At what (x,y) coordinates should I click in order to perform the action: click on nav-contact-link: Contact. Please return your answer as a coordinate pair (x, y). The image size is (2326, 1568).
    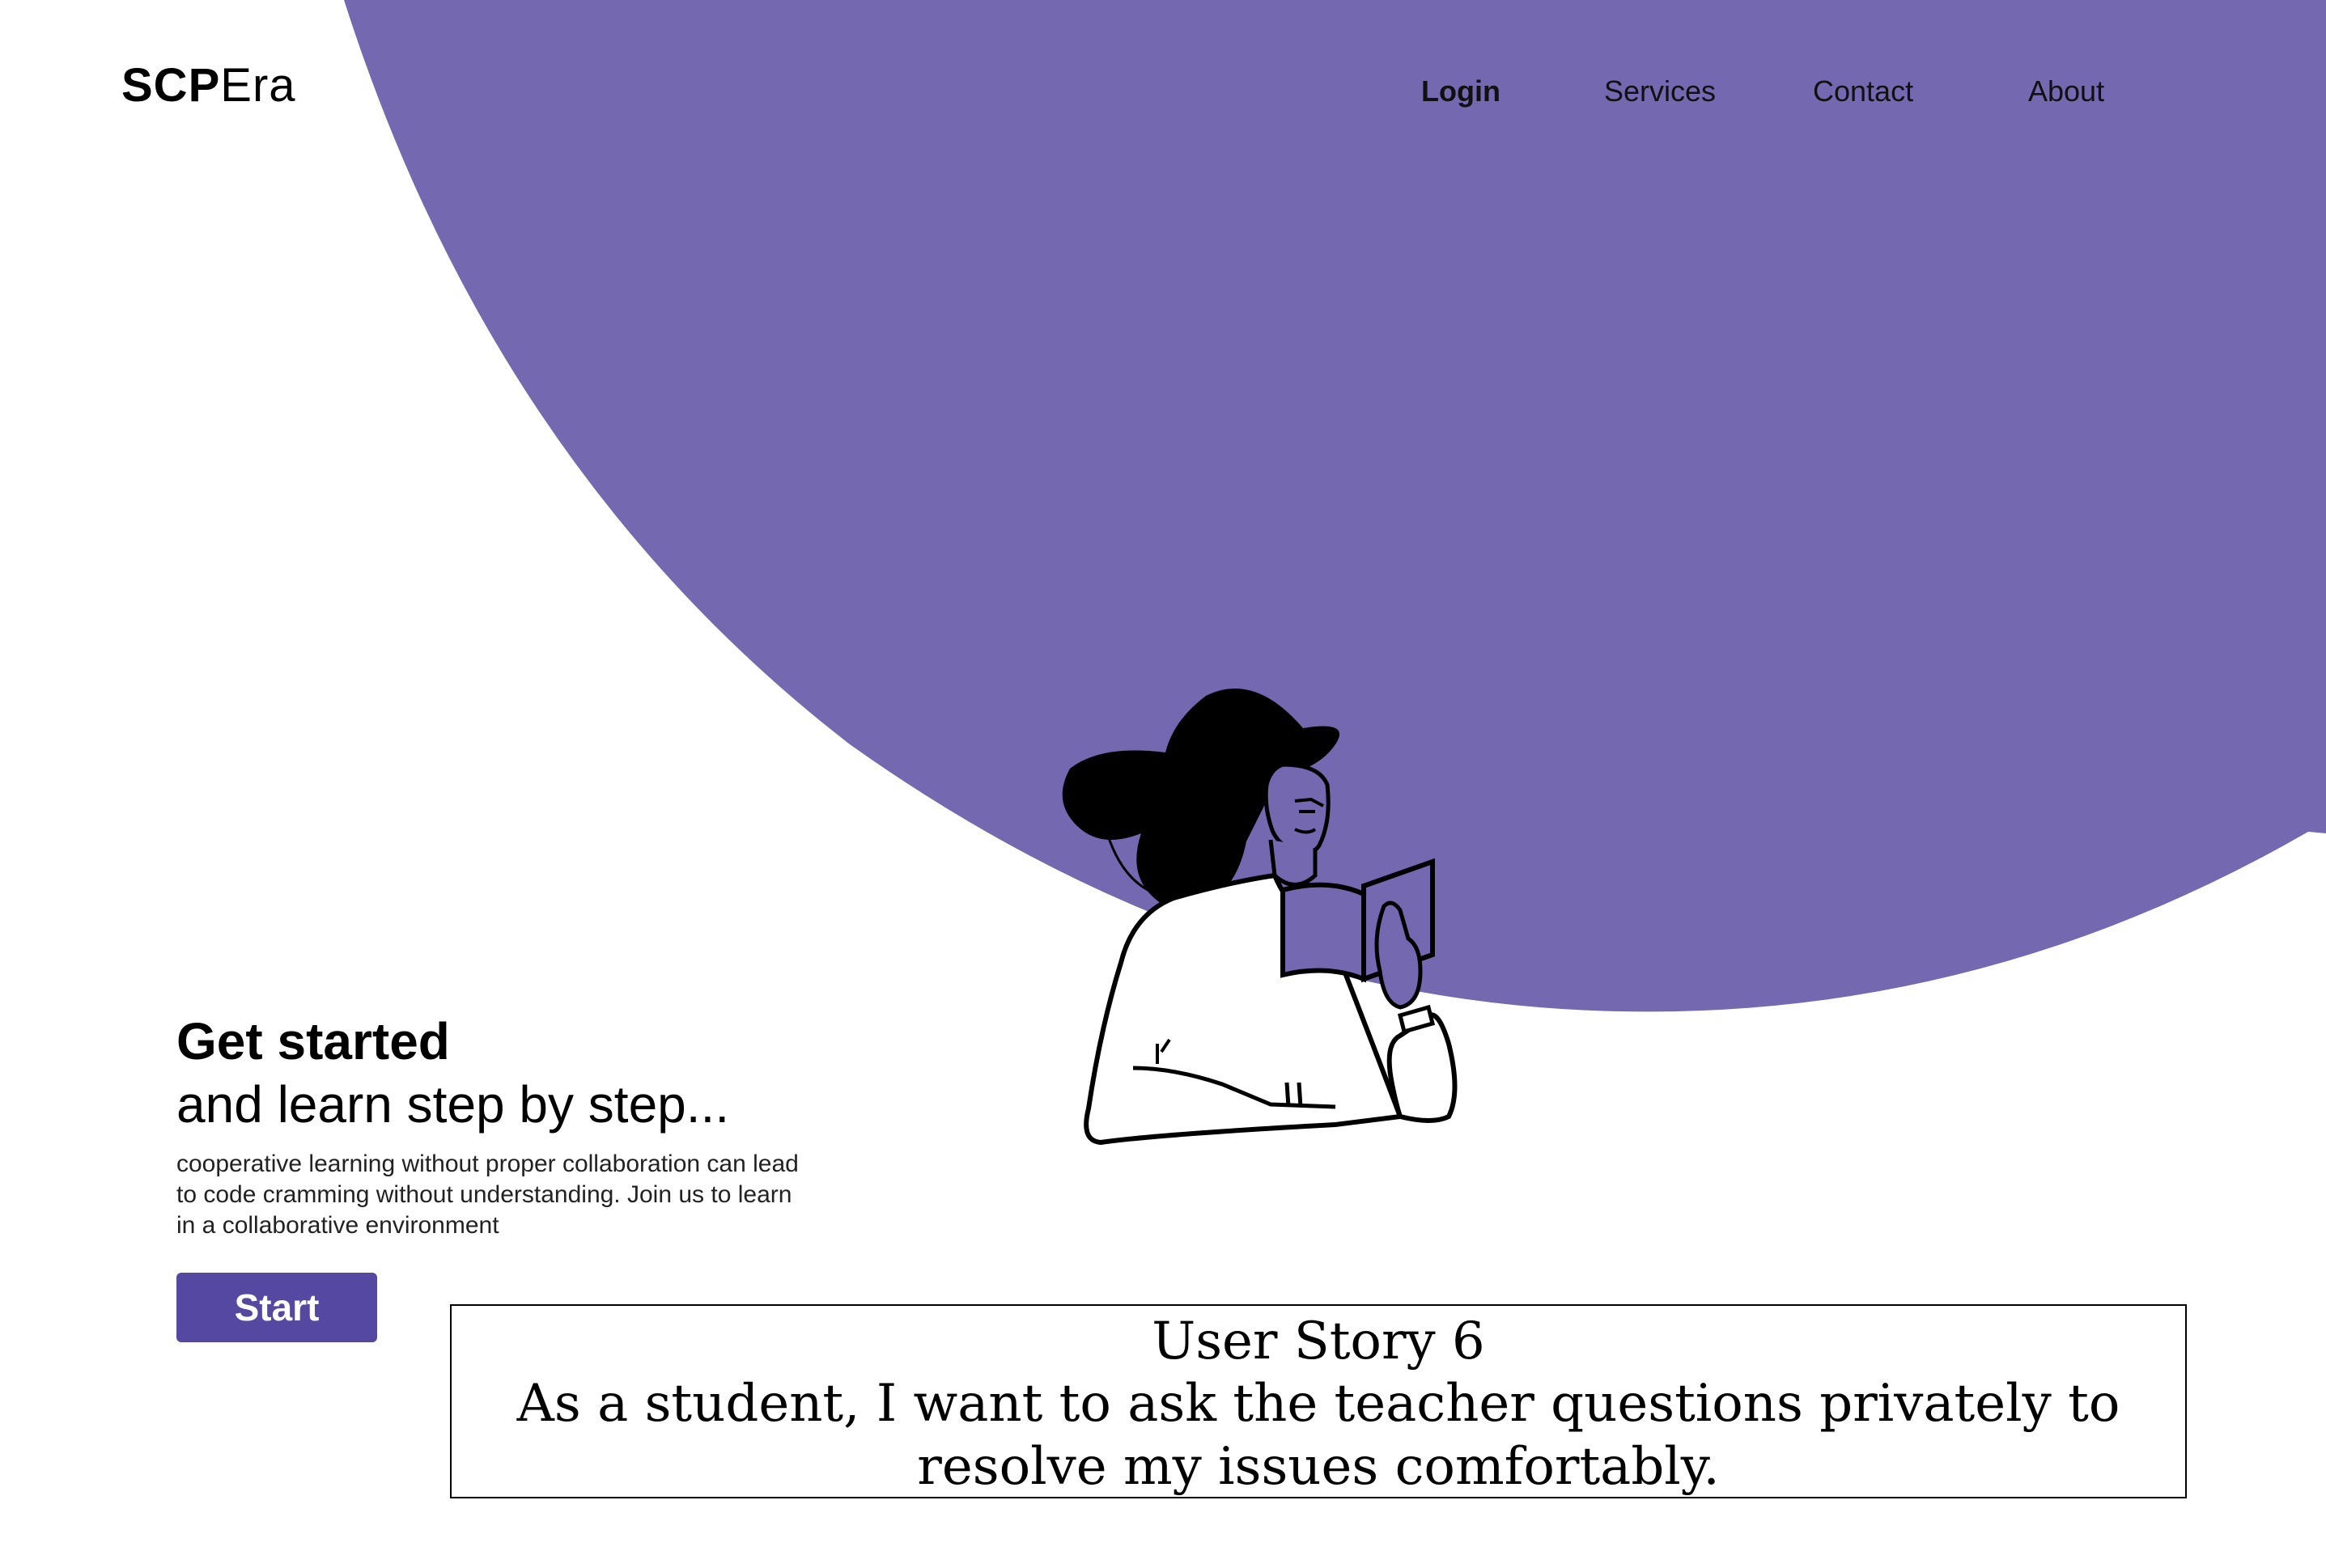
    Looking at the image, I should click on (1863, 91).